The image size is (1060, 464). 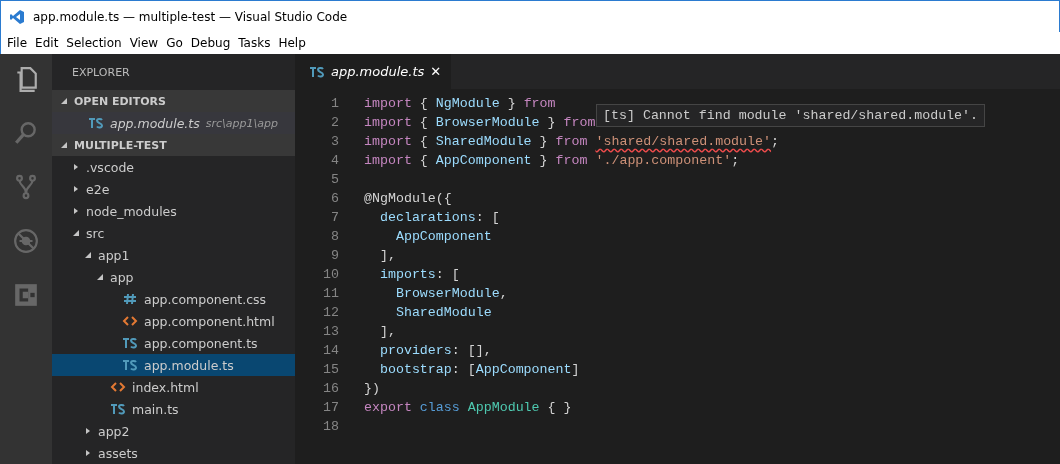 I want to click on line-number: 9, so click(x=334, y=255).